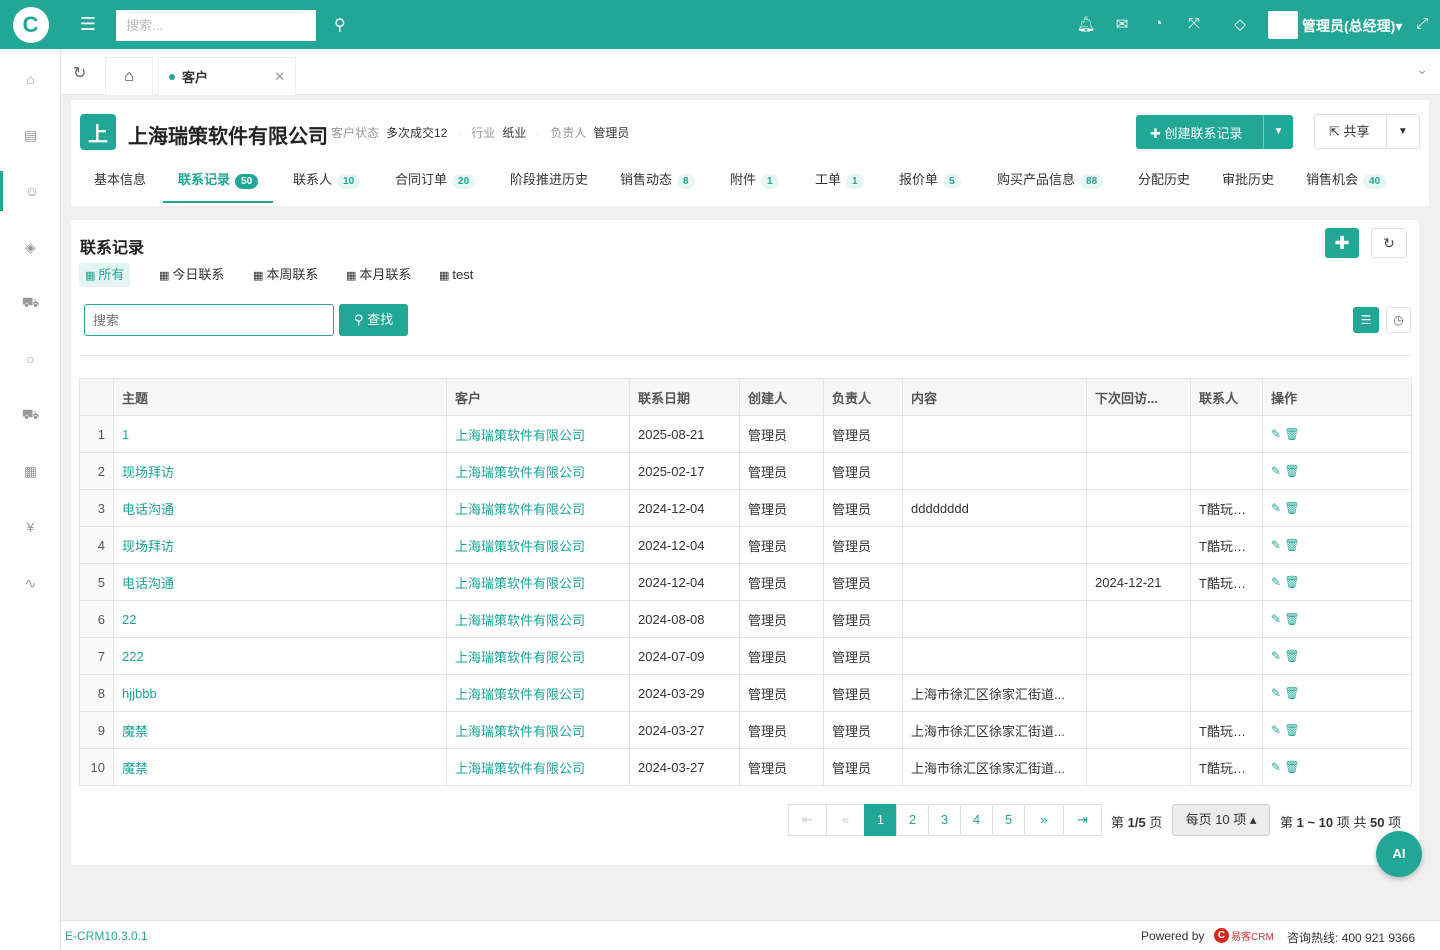 The image size is (1440, 950). I want to click on view-filter: ▦ 本月联系, so click(378, 275).